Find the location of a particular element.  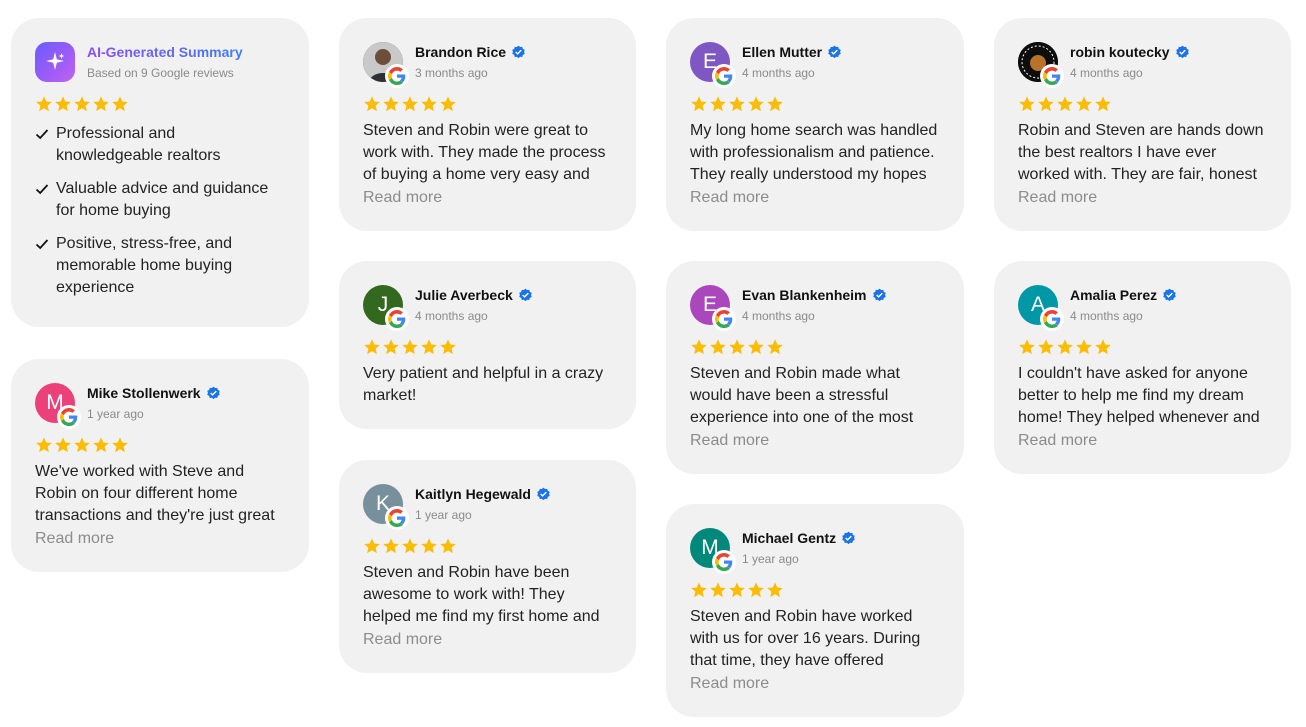

review-header: robin koutecky 4 months ago is located at coordinates (1142, 65).